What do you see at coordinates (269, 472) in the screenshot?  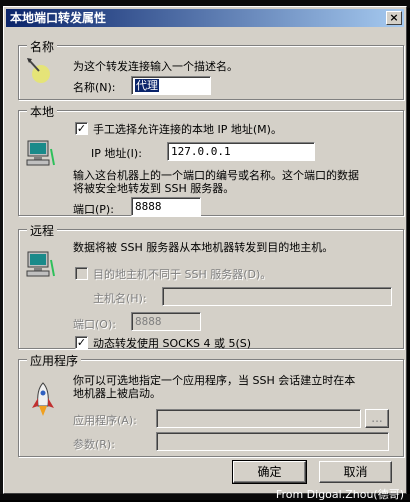 I see `ok-button: 确定` at bounding box center [269, 472].